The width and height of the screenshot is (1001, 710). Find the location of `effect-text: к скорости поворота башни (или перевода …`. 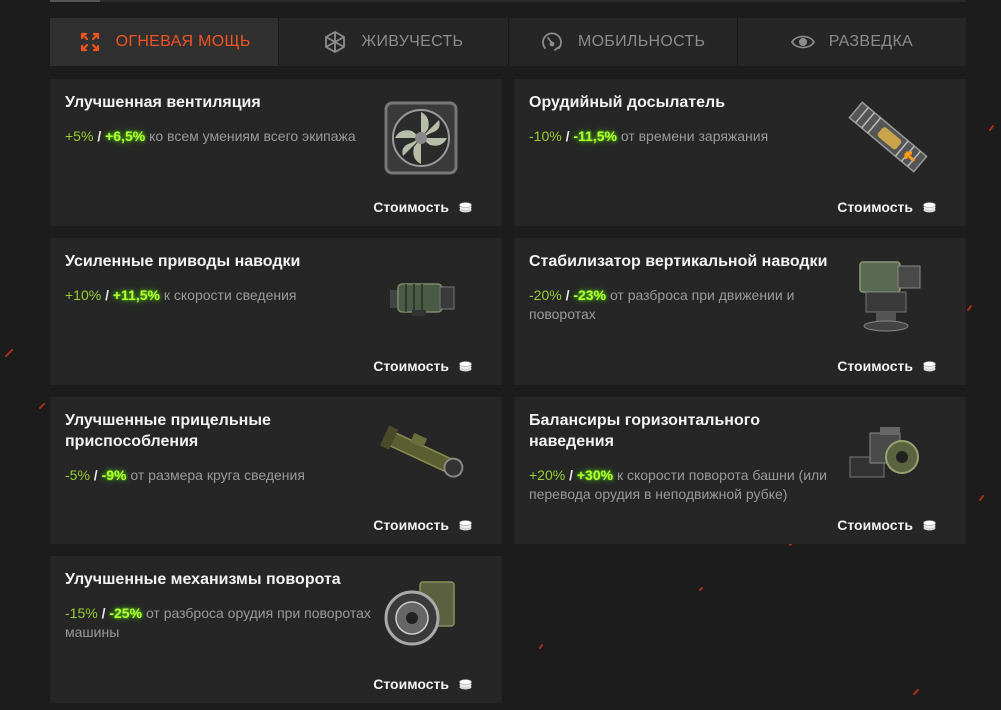

effect-text: к скорости поворота башни (или перевода … is located at coordinates (678, 484).